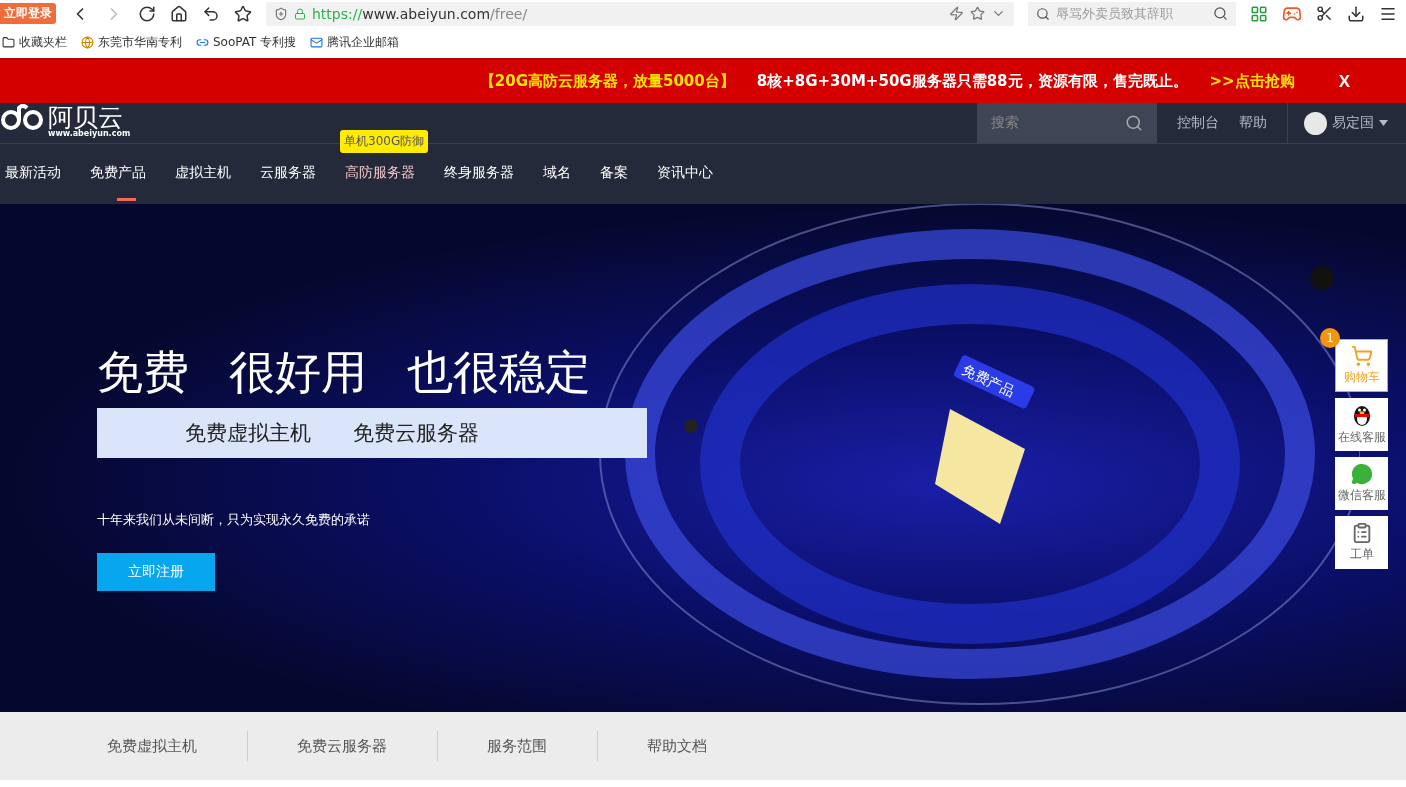 The width and height of the screenshot is (1406, 787). I want to click on active-underline, so click(126, 199).